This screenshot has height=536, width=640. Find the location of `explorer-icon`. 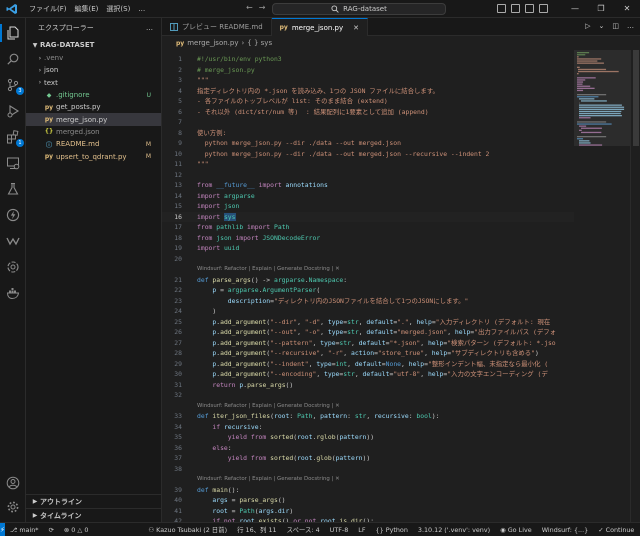

explorer-icon is located at coordinates (11, 33).